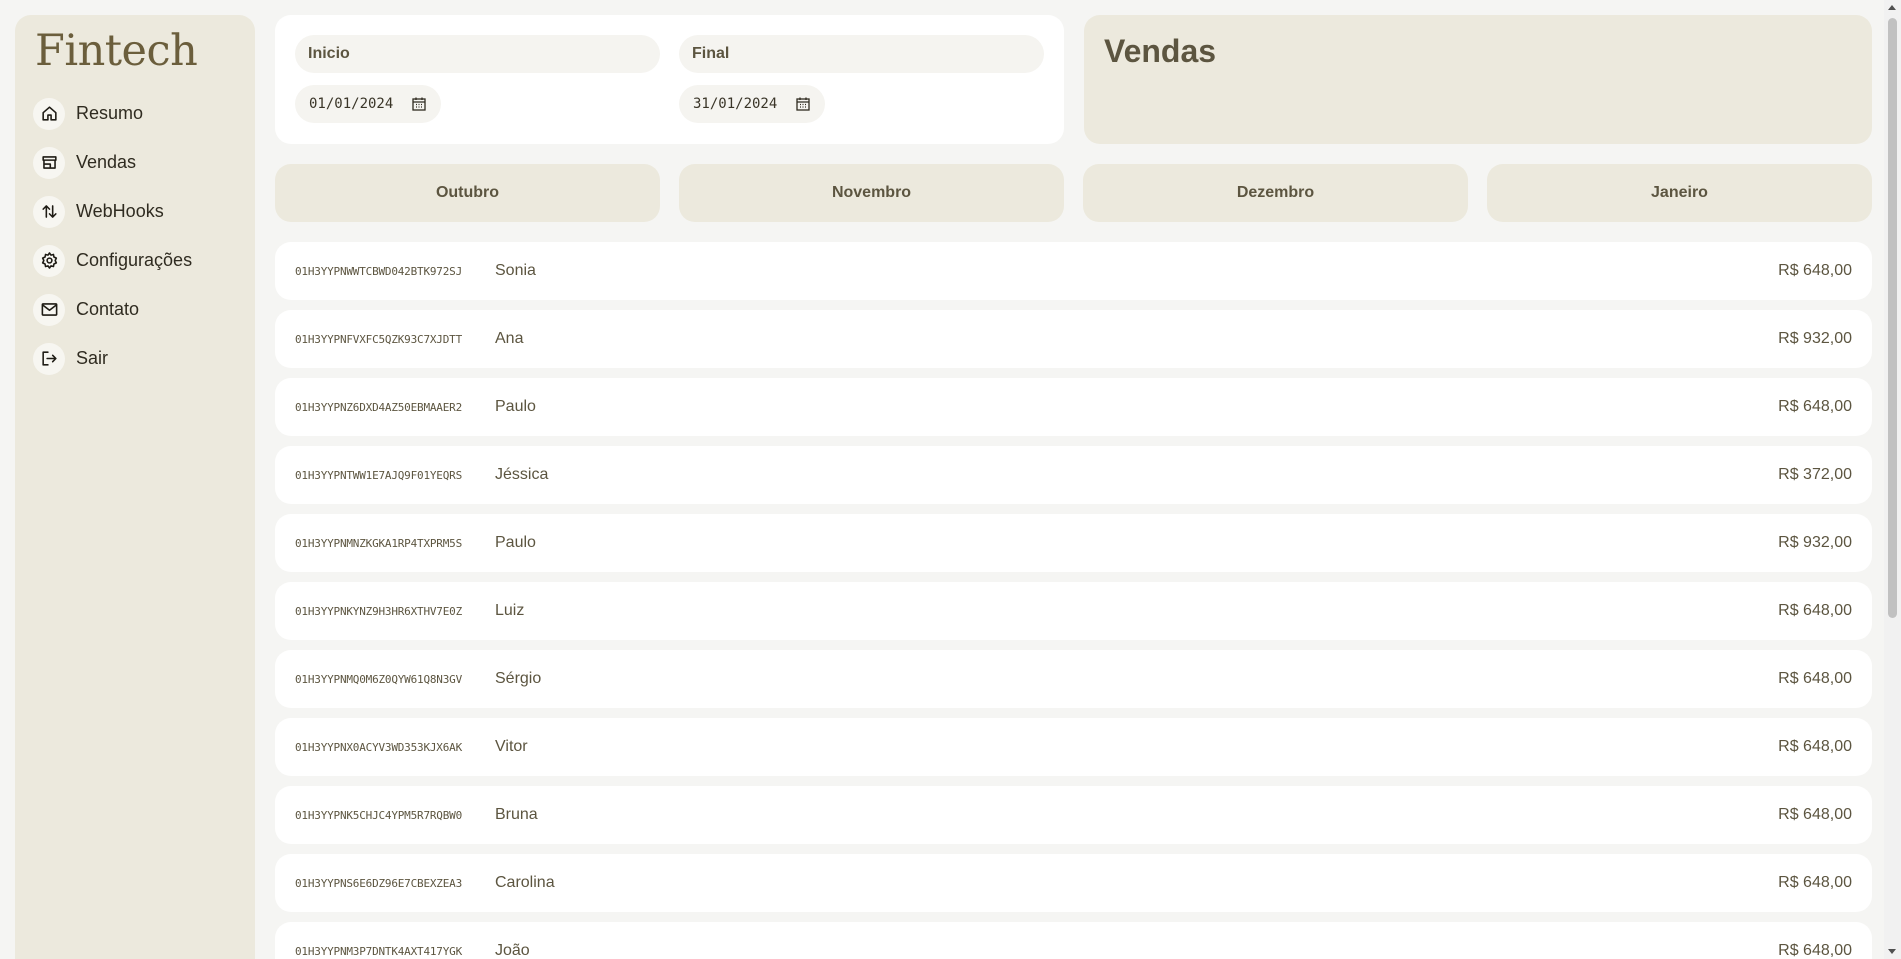 Image resolution: width=1901 pixels, height=959 pixels. What do you see at coordinates (378, 815) in the screenshot?
I see `sale-id: 01H3YYPNK5CHJC4YPM5R7RQBW0` at bounding box center [378, 815].